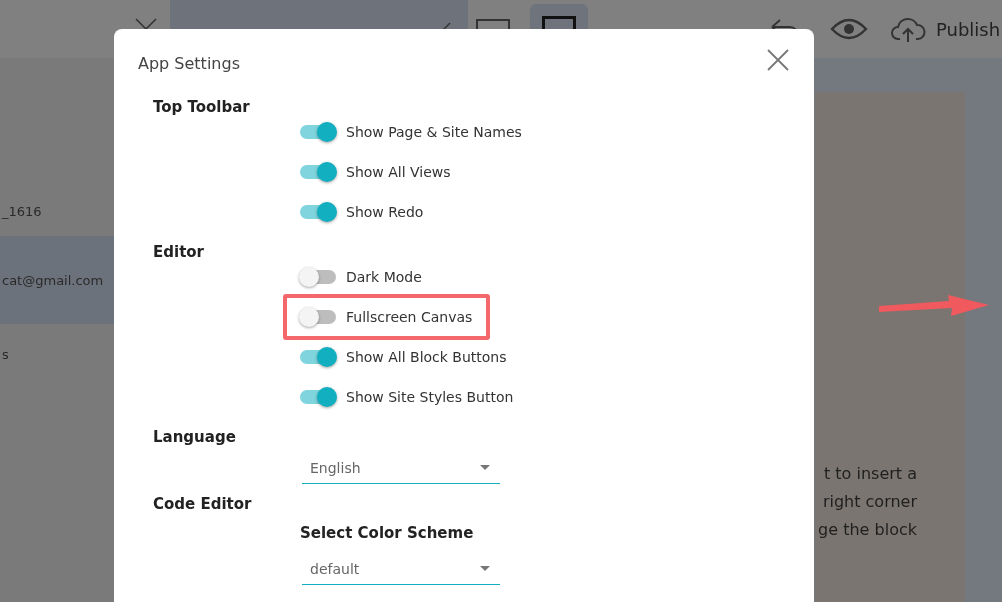 The width and height of the screenshot is (1002, 602). What do you see at coordinates (194, 437) in the screenshot?
I see `section-heading: Language` at bounding box center [194, 437].